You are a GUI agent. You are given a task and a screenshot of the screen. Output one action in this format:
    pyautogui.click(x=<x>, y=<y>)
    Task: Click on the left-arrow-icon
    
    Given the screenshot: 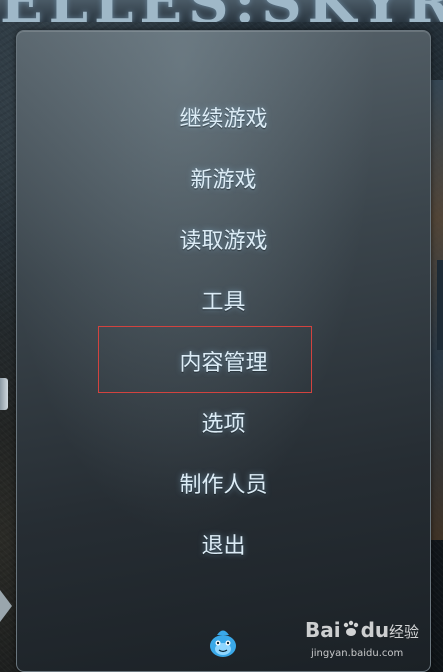 What is the action you would take?
    pyautogui.click(x=6, y=606)
    